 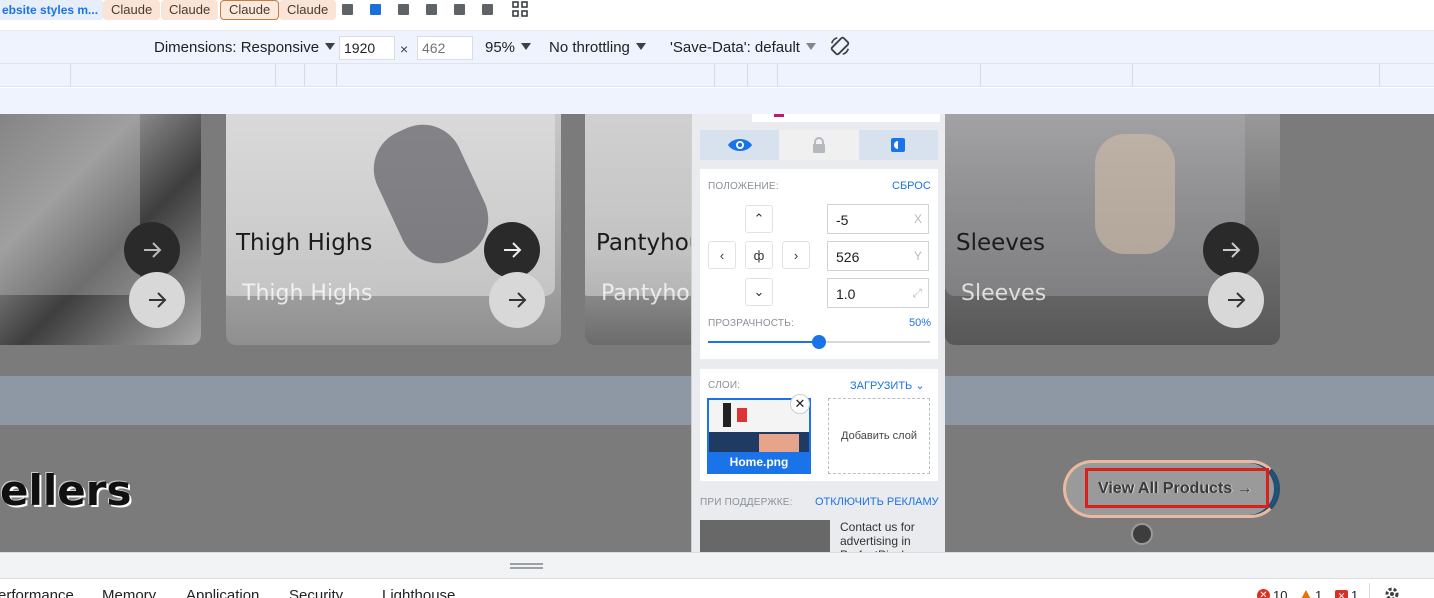 I want to click on chevron-right-icon: ›, so click(x=796, y=255).